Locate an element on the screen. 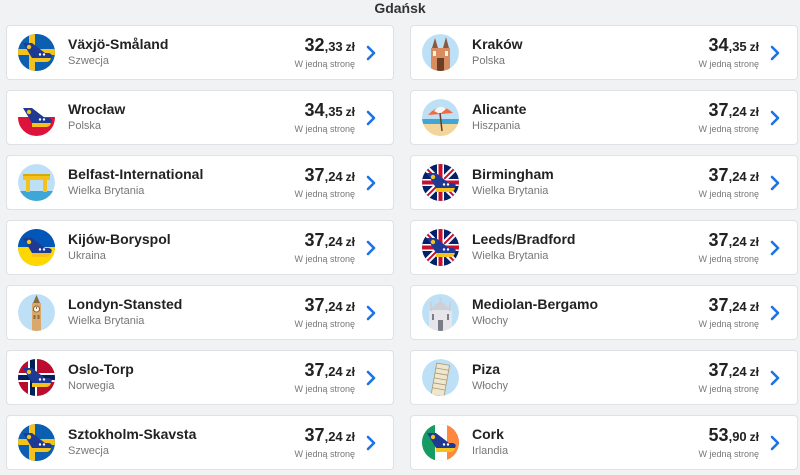 The width and height of the screenshot is (800, 475). destination-city: Piza is located at coordinates (486, 369).